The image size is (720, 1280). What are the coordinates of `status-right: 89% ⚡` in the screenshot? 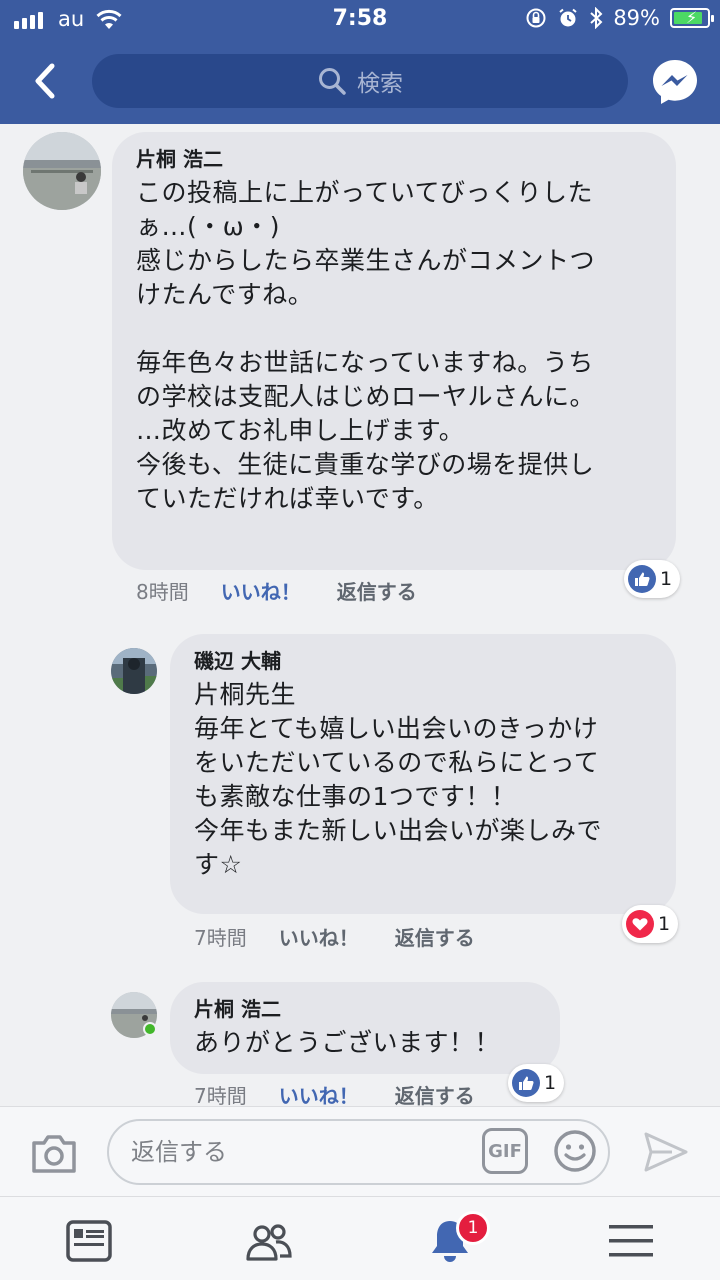 It's located at (619, 18).